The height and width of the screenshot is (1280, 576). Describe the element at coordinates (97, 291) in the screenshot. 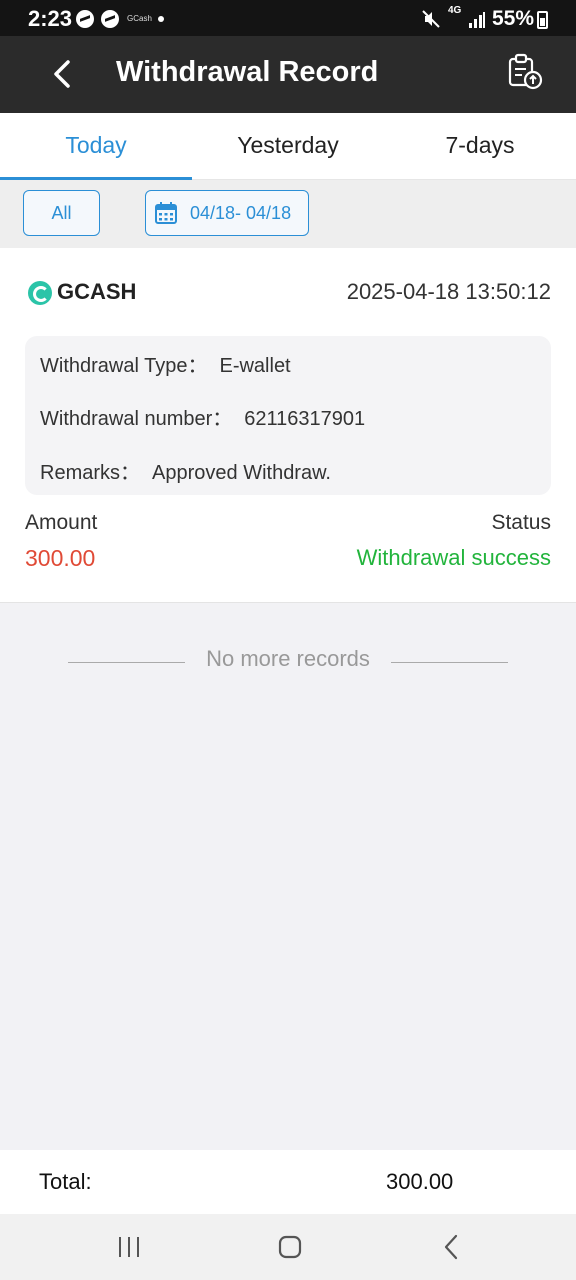

I see `payment-method: GCASH` at that location.